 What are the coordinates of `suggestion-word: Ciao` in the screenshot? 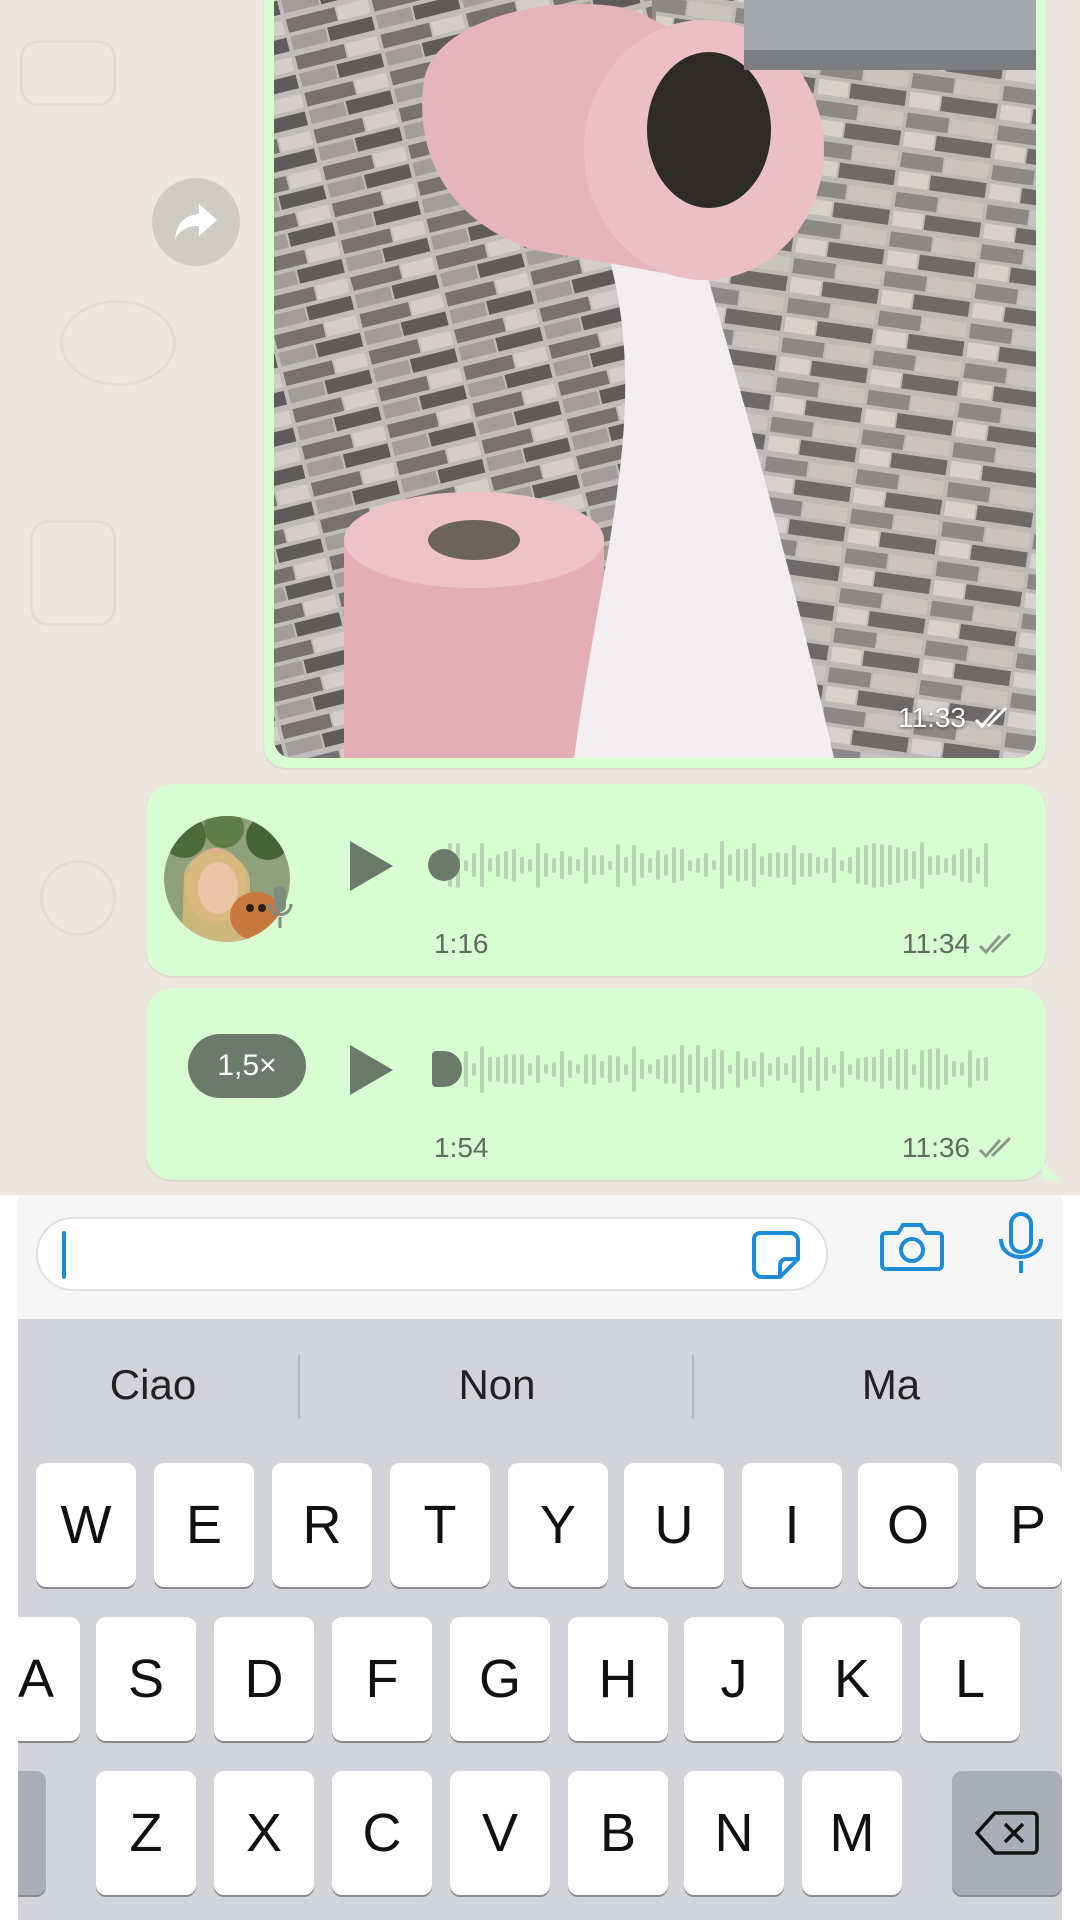 It's located at (153, 1385).